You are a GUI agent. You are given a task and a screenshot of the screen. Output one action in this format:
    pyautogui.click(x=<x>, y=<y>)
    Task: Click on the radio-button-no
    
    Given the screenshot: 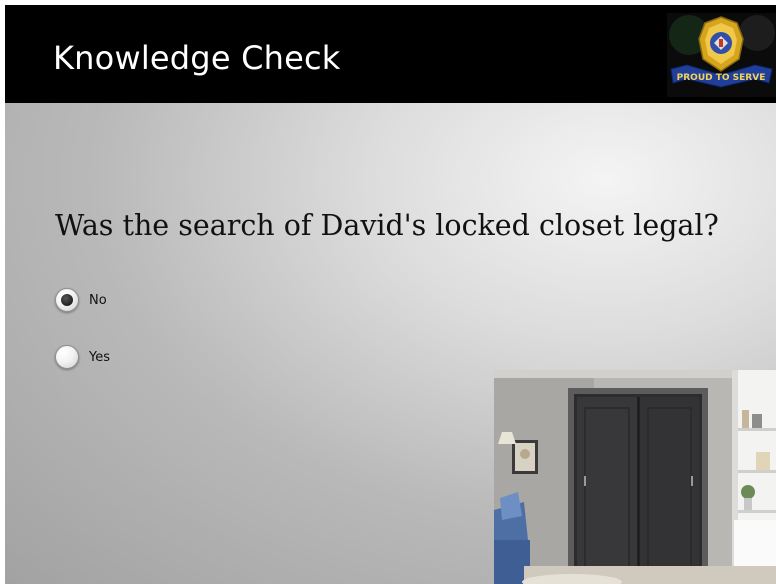 What is the action you would take?
    pyautogui.click(x=67, y=300)
    